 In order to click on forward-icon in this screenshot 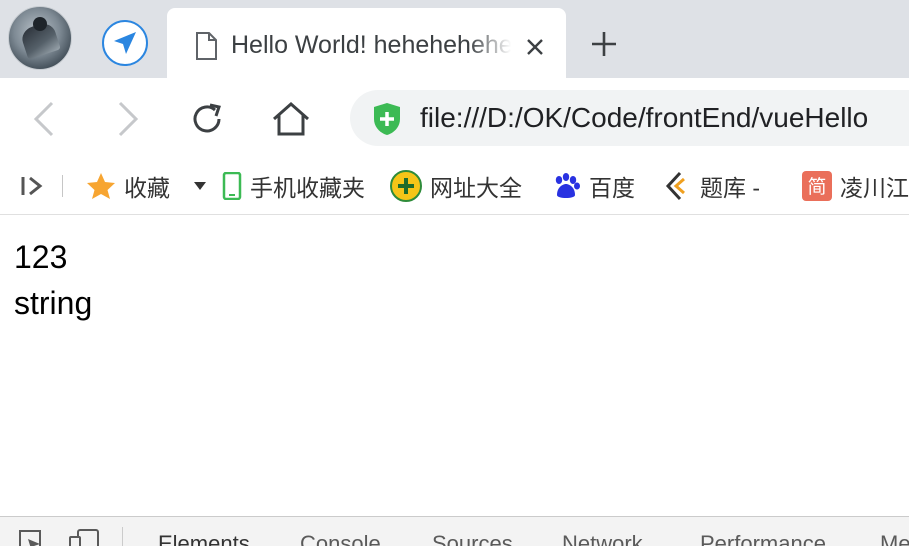, I will do `click(127, 119)`.